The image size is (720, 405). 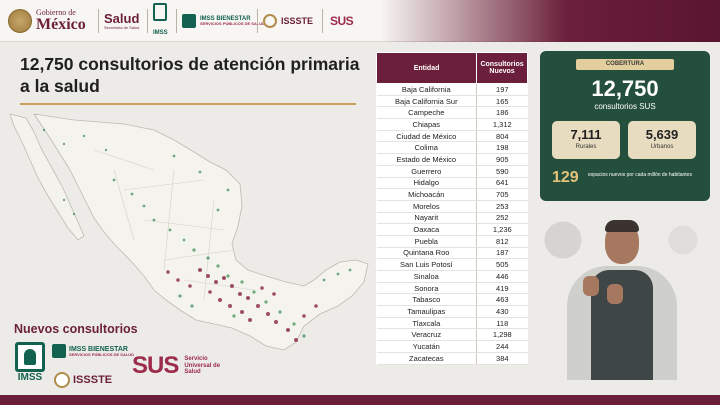 I want to click on table-row: San Luis Potosí 505, so click(x=452, y=264).